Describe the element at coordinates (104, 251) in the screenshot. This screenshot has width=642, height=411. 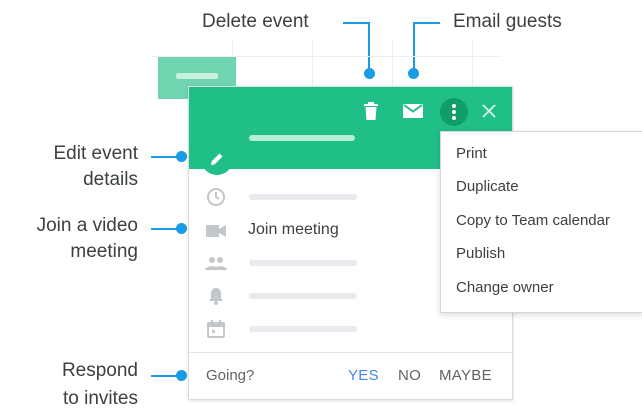
I see `callout-join-video-line2: meeting` at that location.